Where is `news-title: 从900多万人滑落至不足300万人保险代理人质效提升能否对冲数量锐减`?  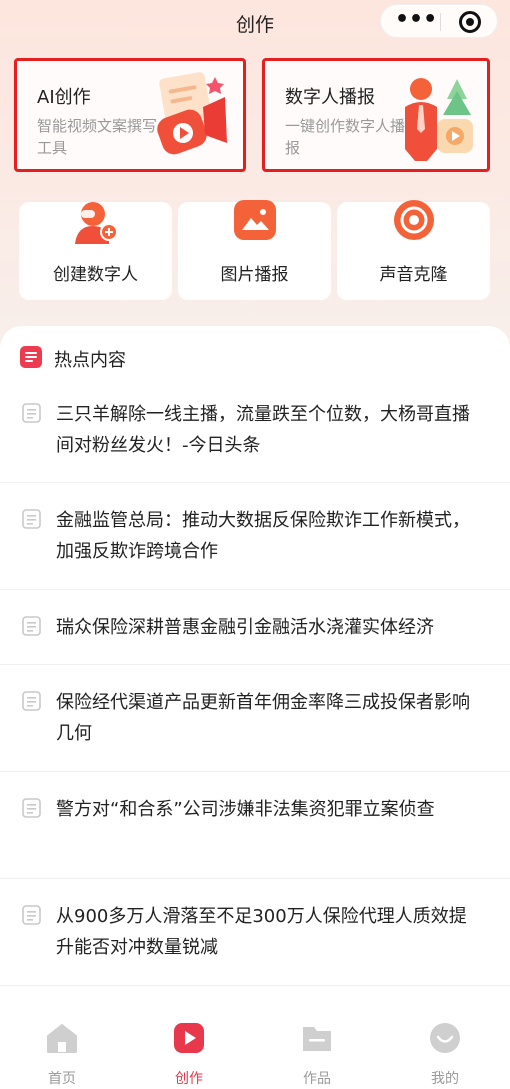 news-title: 从900多万人滑落至不足300万人保险代理人质效提升能否对冲数量锐减 is located at coordinates (261, 932).